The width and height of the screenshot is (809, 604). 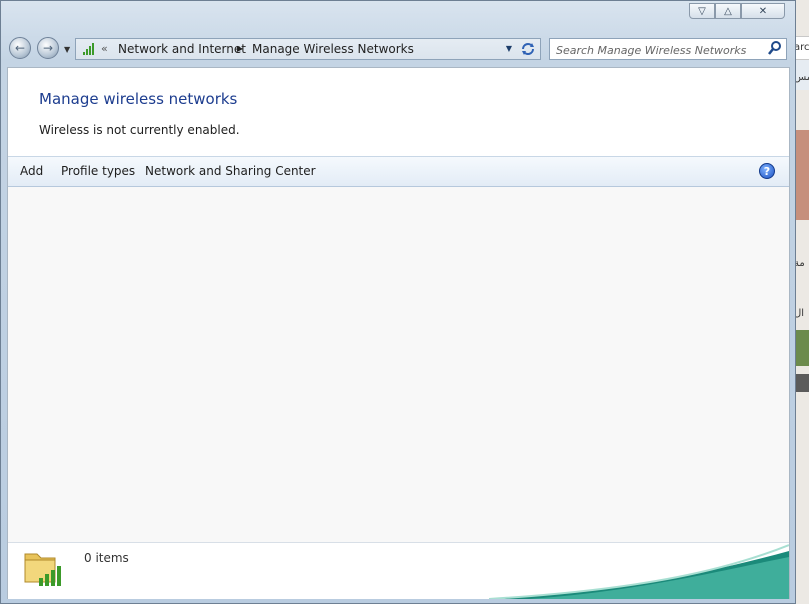 I want to click on forward-arrow-icon: →, so click(x=48, y=48).